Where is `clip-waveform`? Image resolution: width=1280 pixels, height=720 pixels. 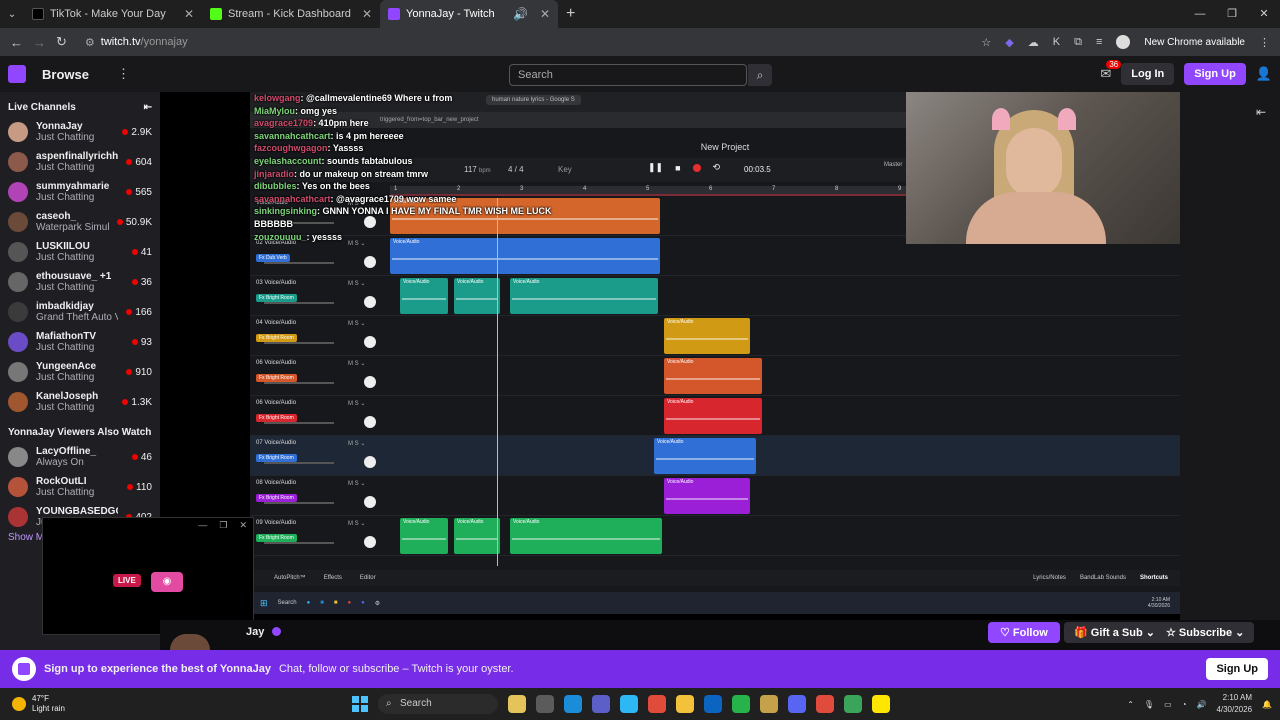 clip-waveform is located at coordinates (713, 379).